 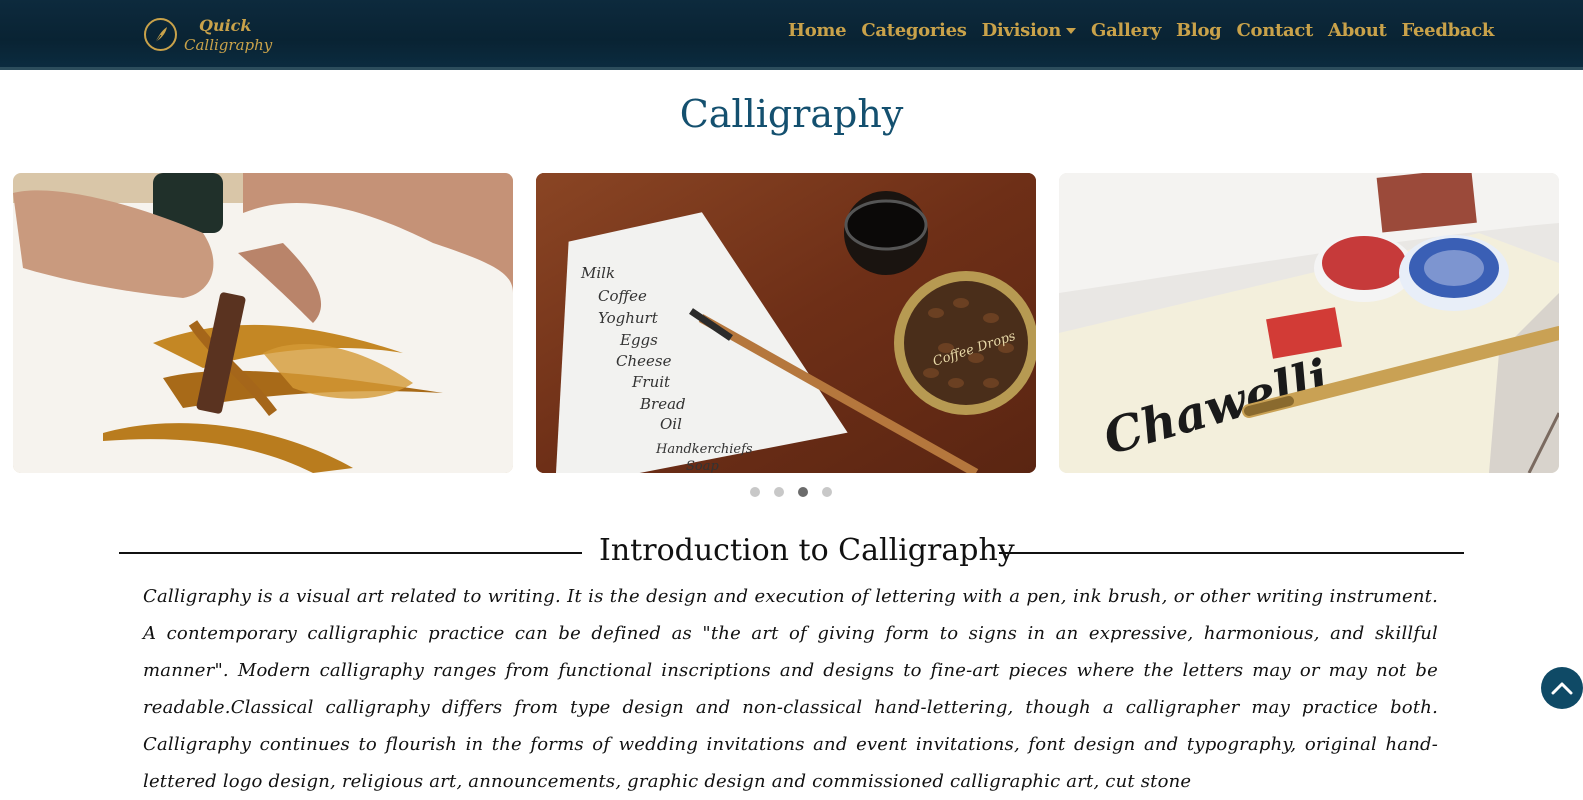 I want to click on nav-division-dropdown: Division, so click(x=1029, y=30).